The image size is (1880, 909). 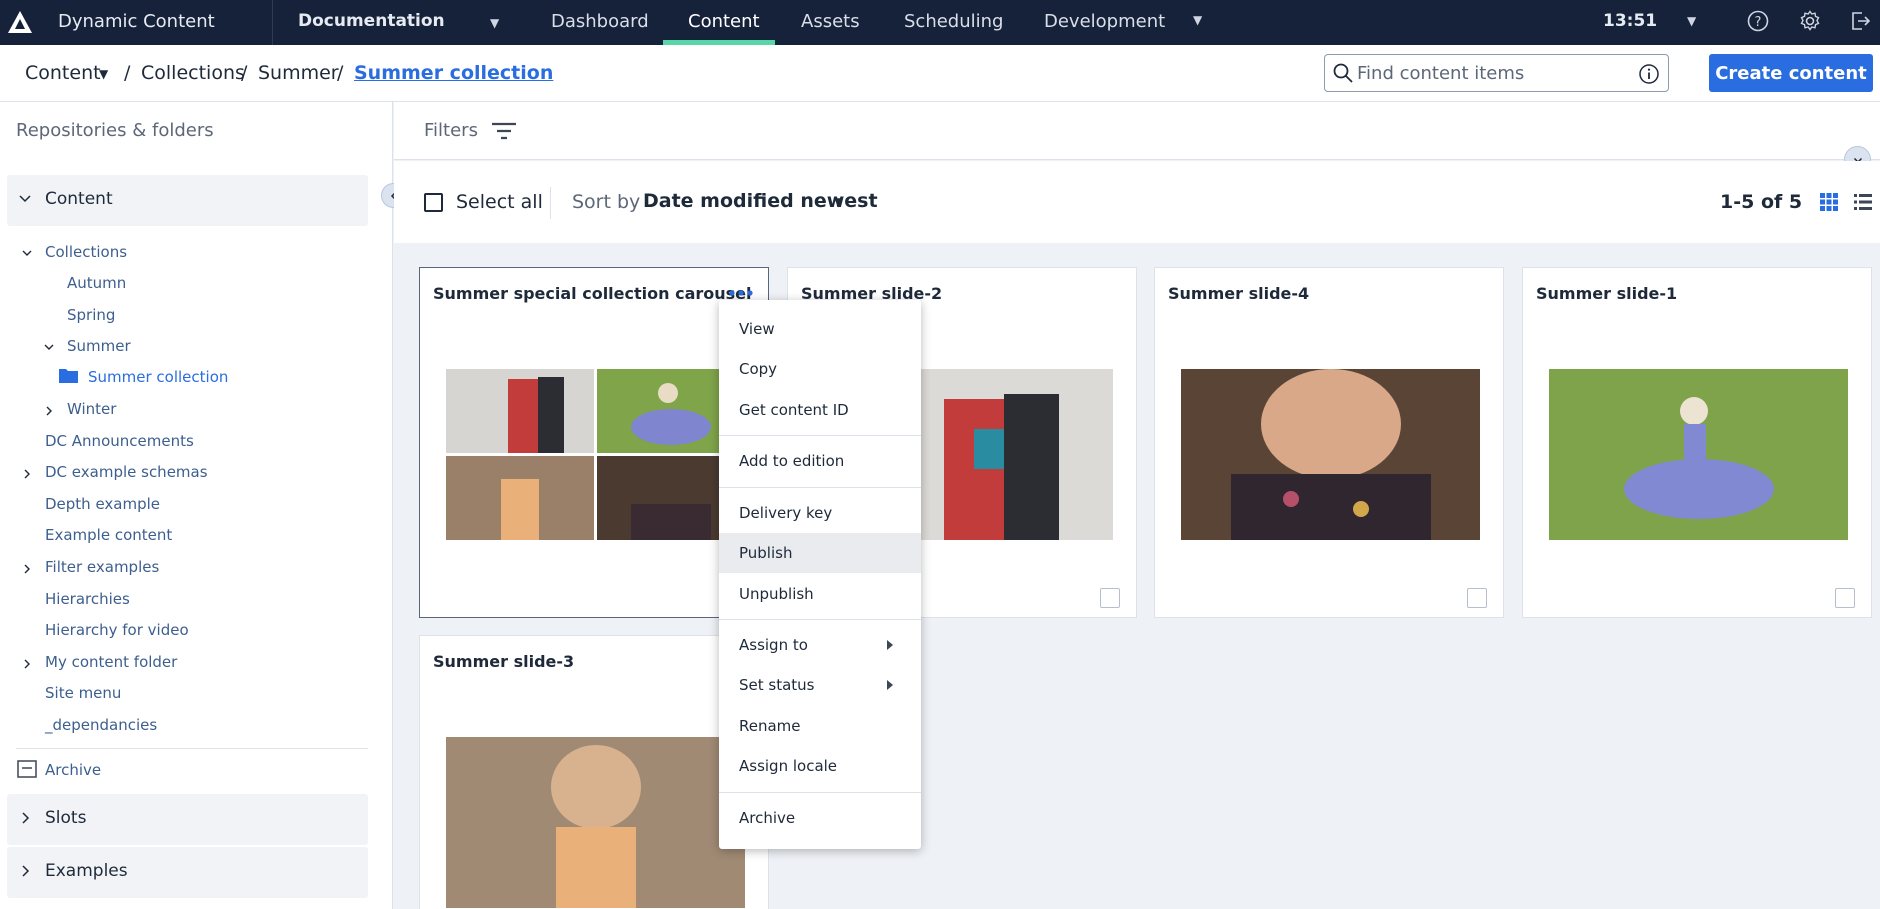 I want to click on amplience-logo-icon, so click(x=20, y=22).